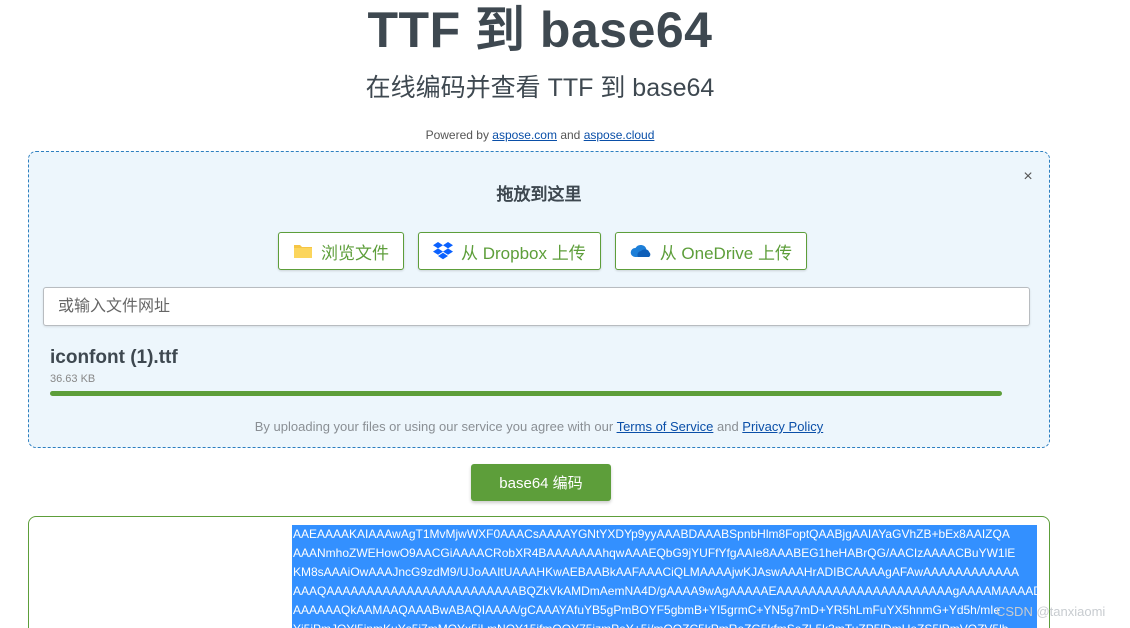 Image resolution: width=1130 pixels, height=628 pixels. What do you see at coordinates (1028, 177) in the screenshot?
I see `close-icon: ×` at bounding box center [1028, 177].